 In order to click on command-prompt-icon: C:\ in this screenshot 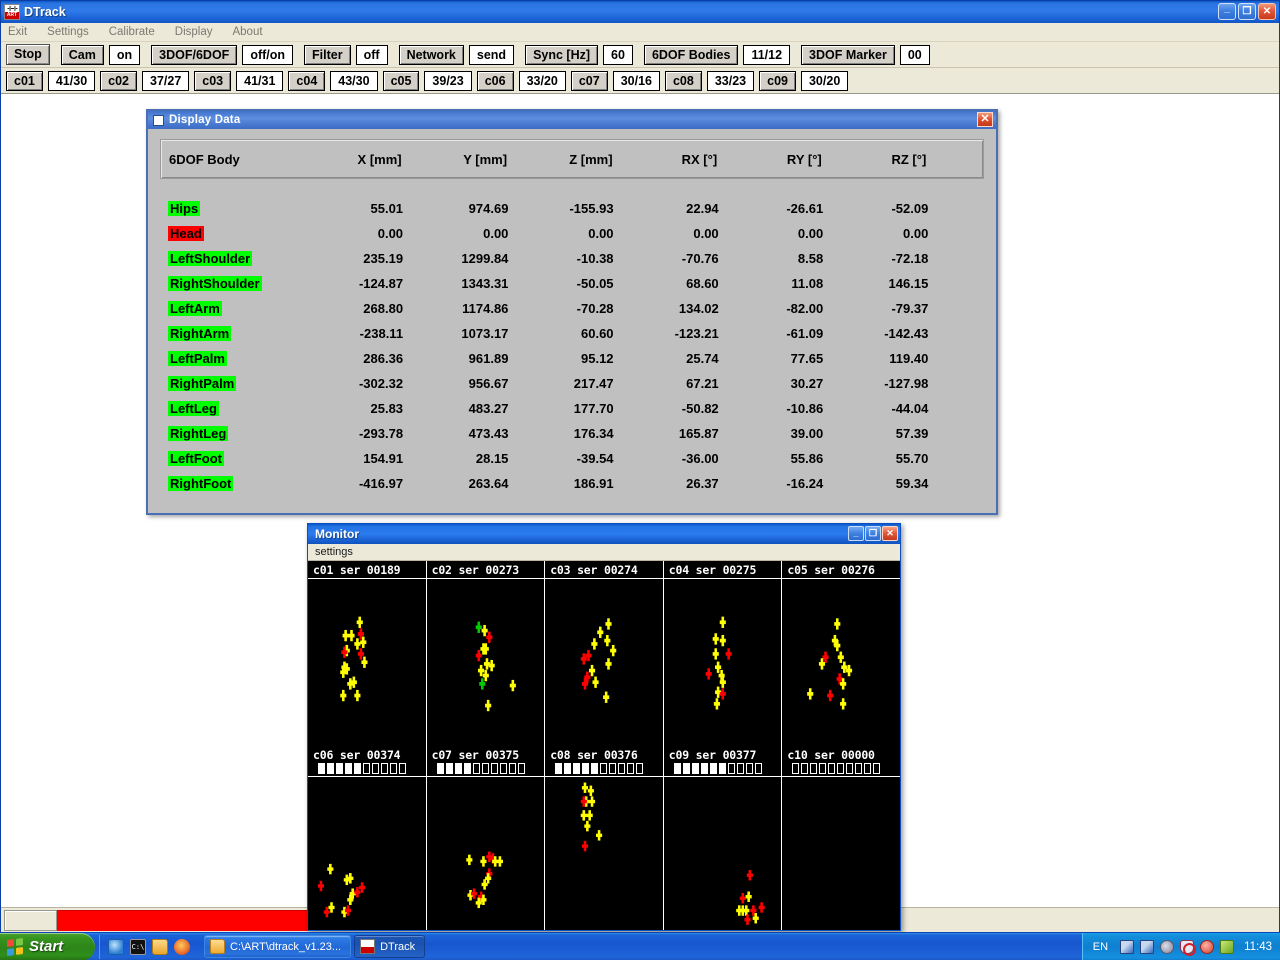, I will do `click(138, 946)`.